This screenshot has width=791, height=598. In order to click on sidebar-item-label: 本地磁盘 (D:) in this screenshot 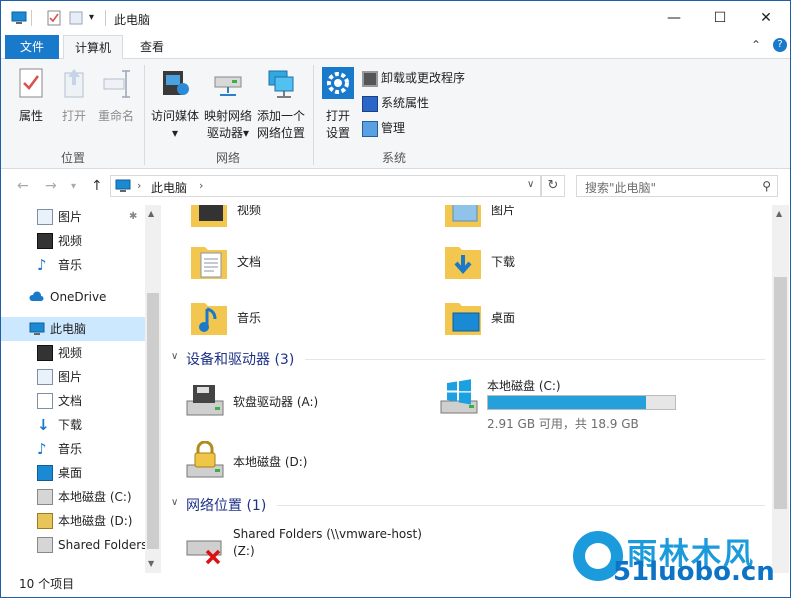, I will do `click(95, 521)`.